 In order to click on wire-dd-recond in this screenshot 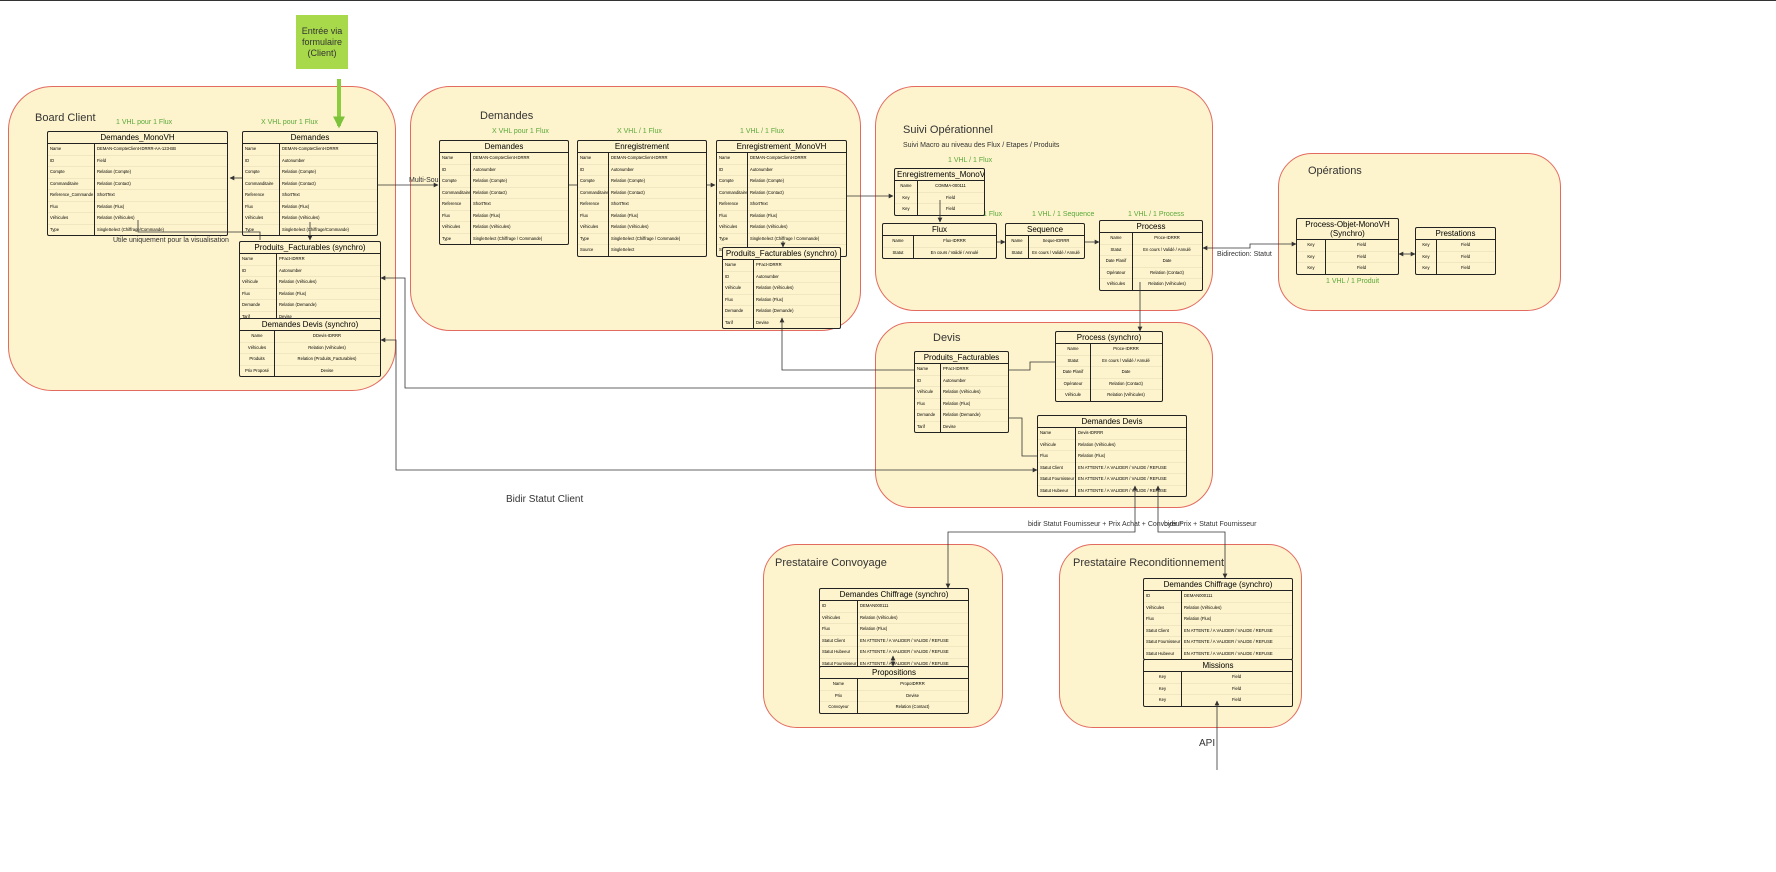, I will do `click(1191, 532)`.